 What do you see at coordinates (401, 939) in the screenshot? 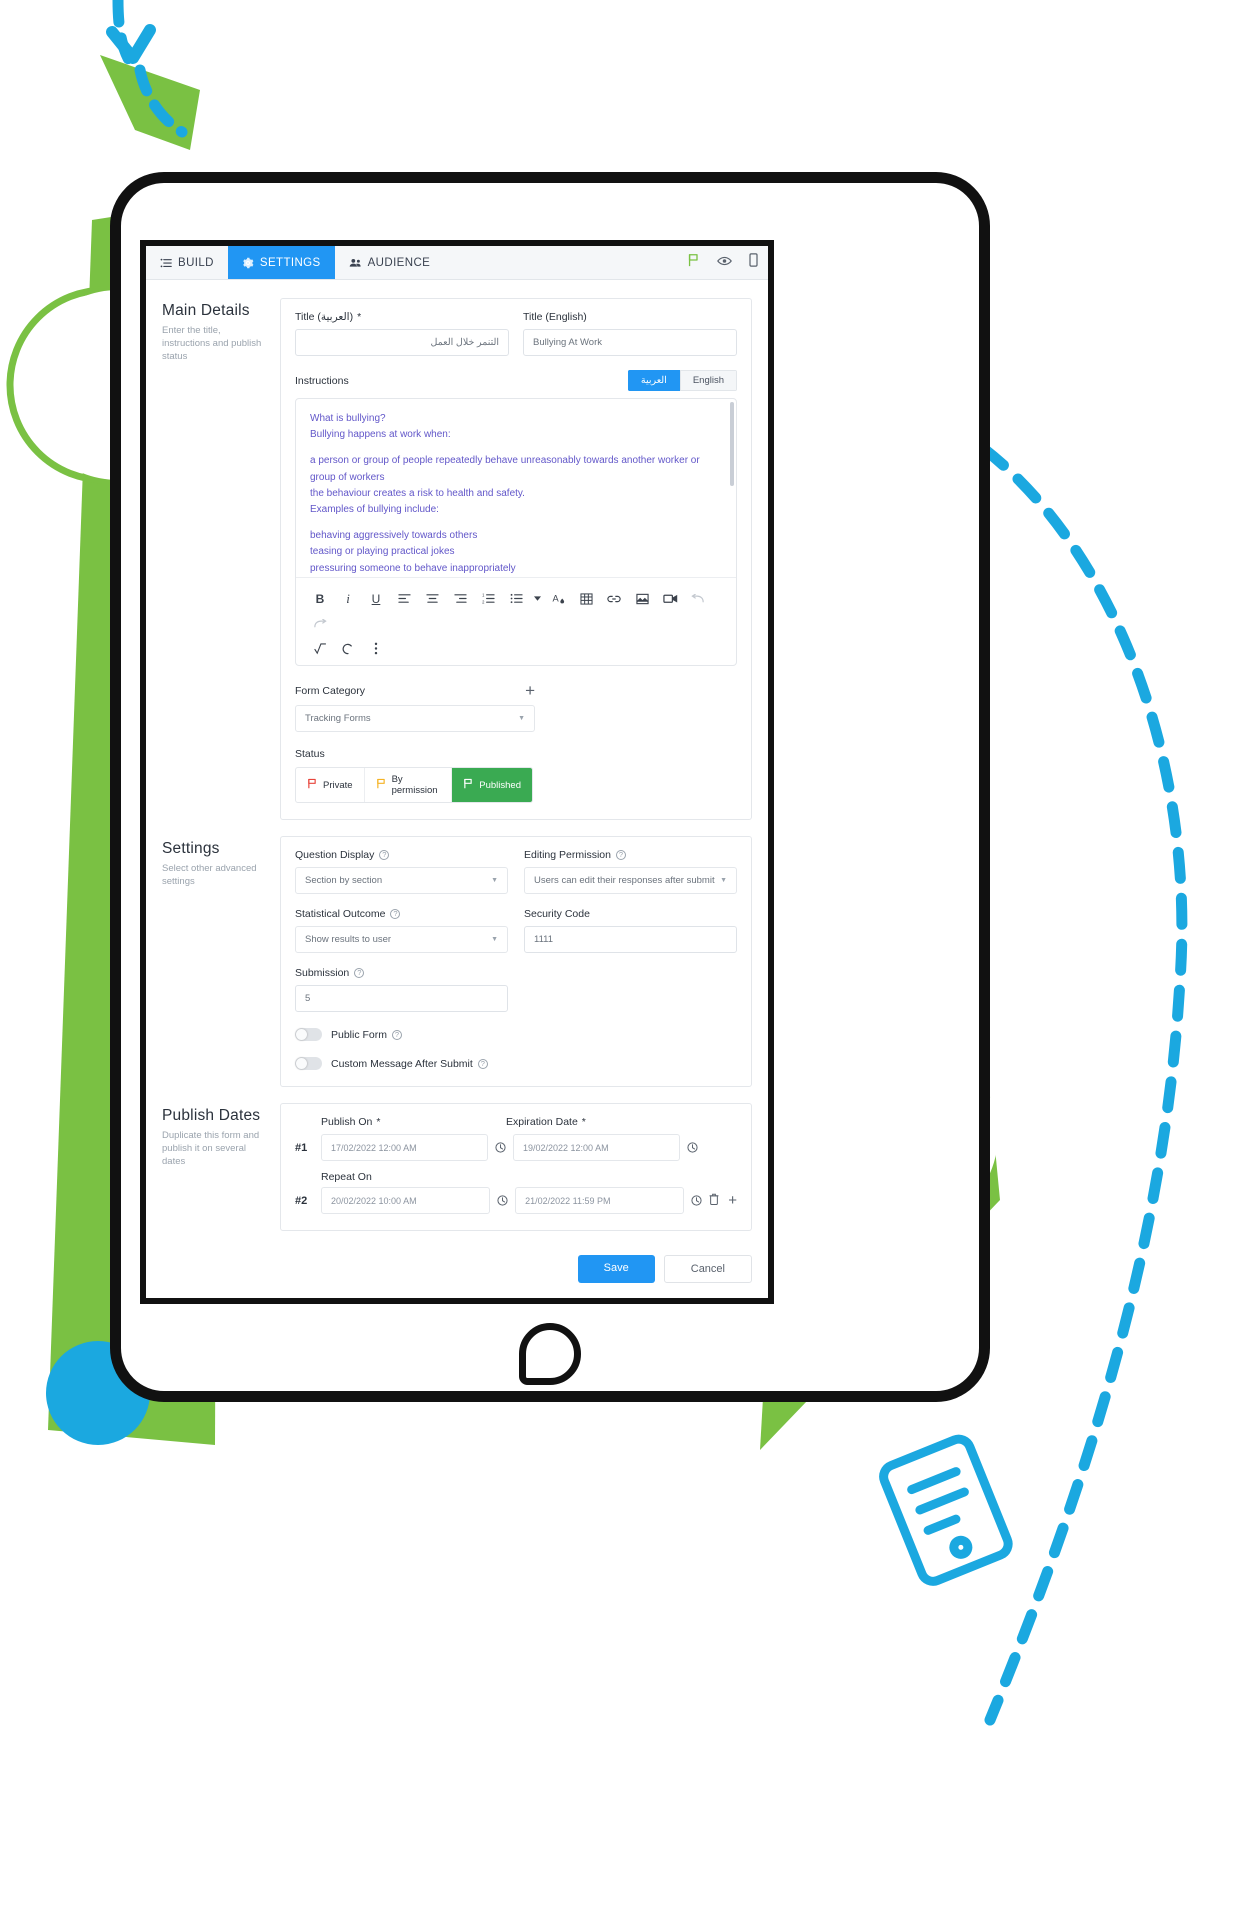
I see `statistical-outcome-select: Show results to user ▼` at bounding box center [401, 939].